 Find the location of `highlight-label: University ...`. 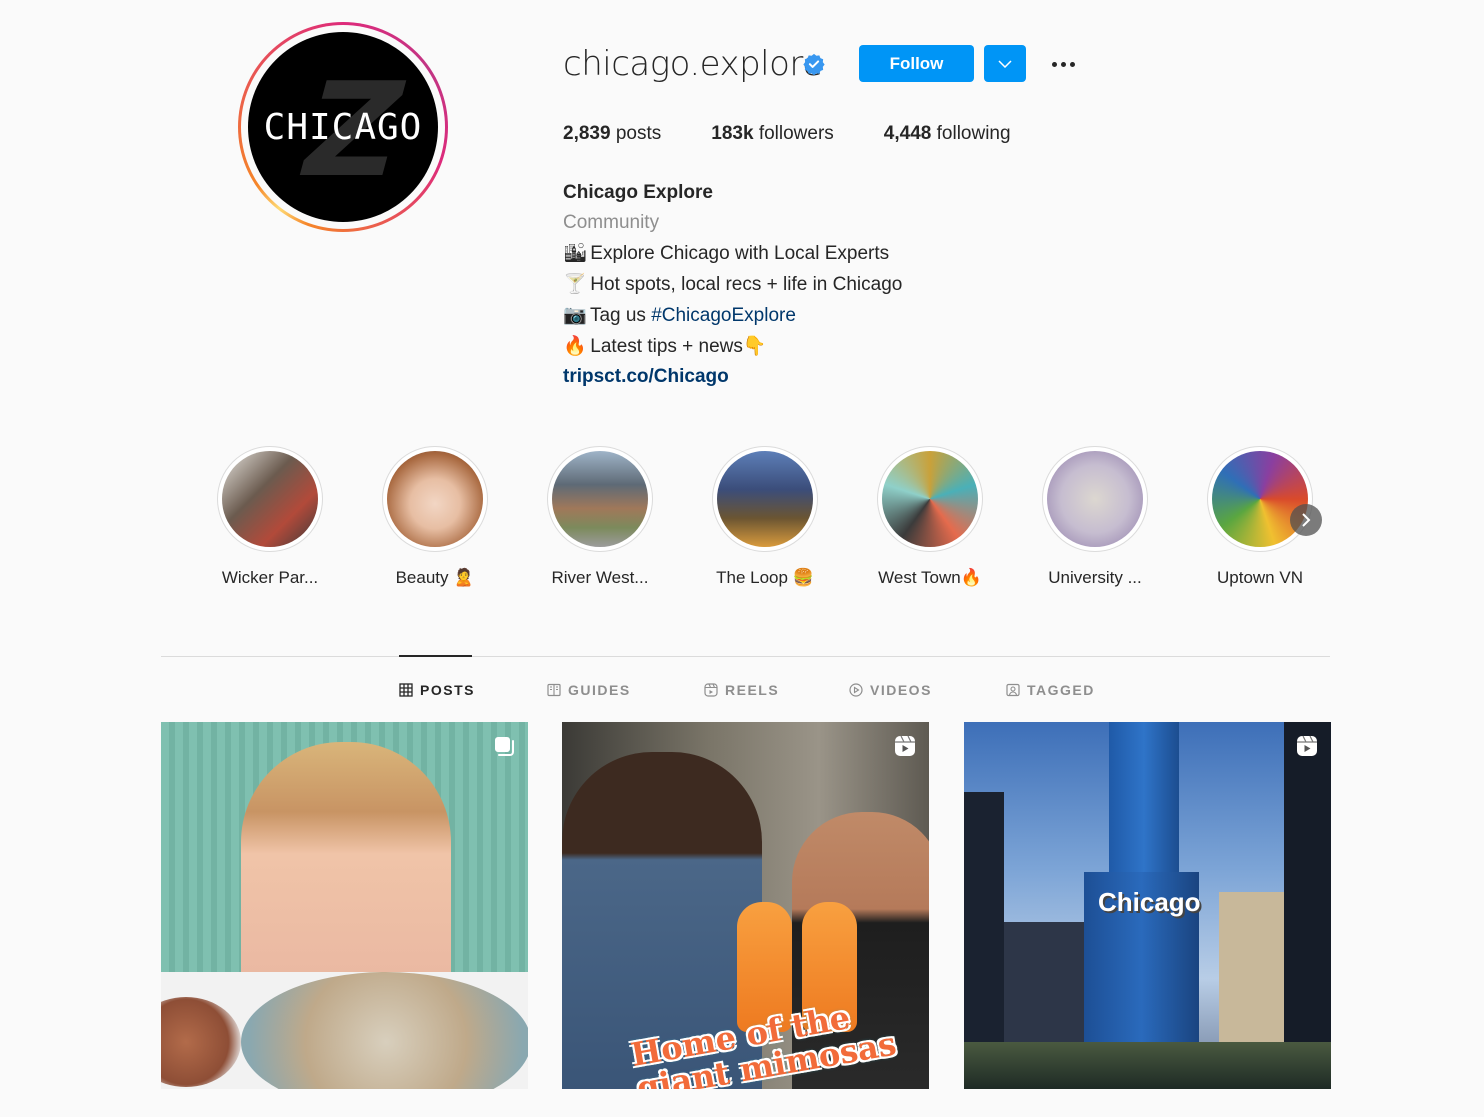

highlight-label: University ... is located at coordinates (1095, 577).